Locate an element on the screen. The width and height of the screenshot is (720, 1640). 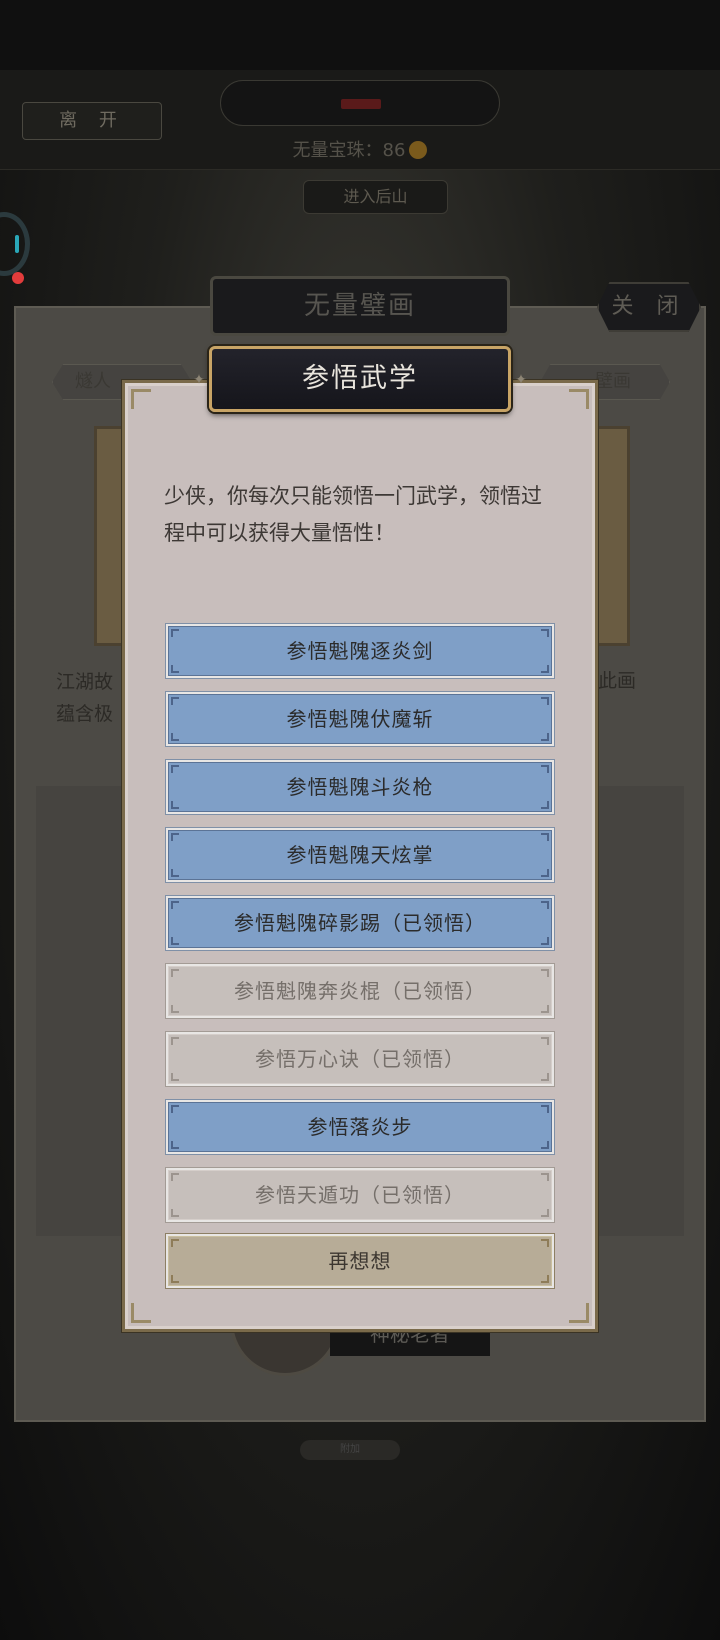
option-label: 参悟魁隗斗炎枪 is located at coordinates (360, 787).